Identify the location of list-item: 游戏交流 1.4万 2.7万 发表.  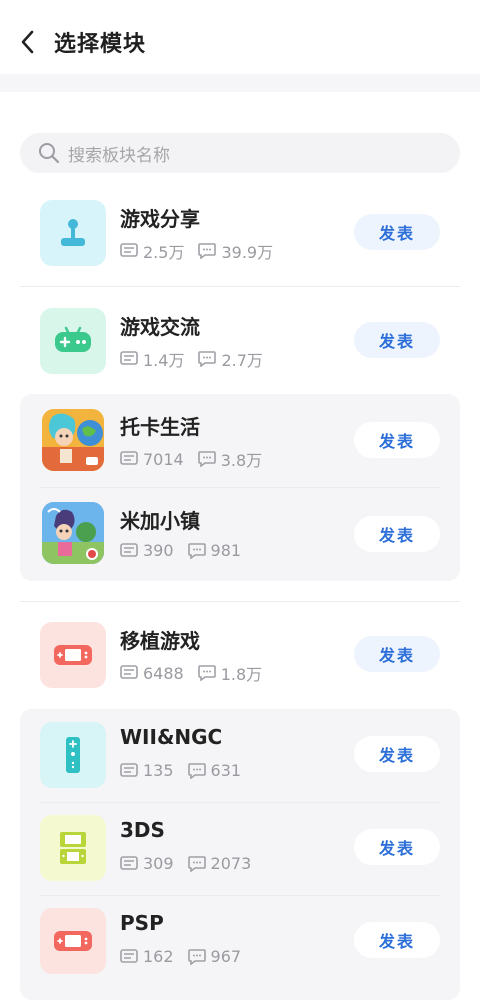
(240, 341).